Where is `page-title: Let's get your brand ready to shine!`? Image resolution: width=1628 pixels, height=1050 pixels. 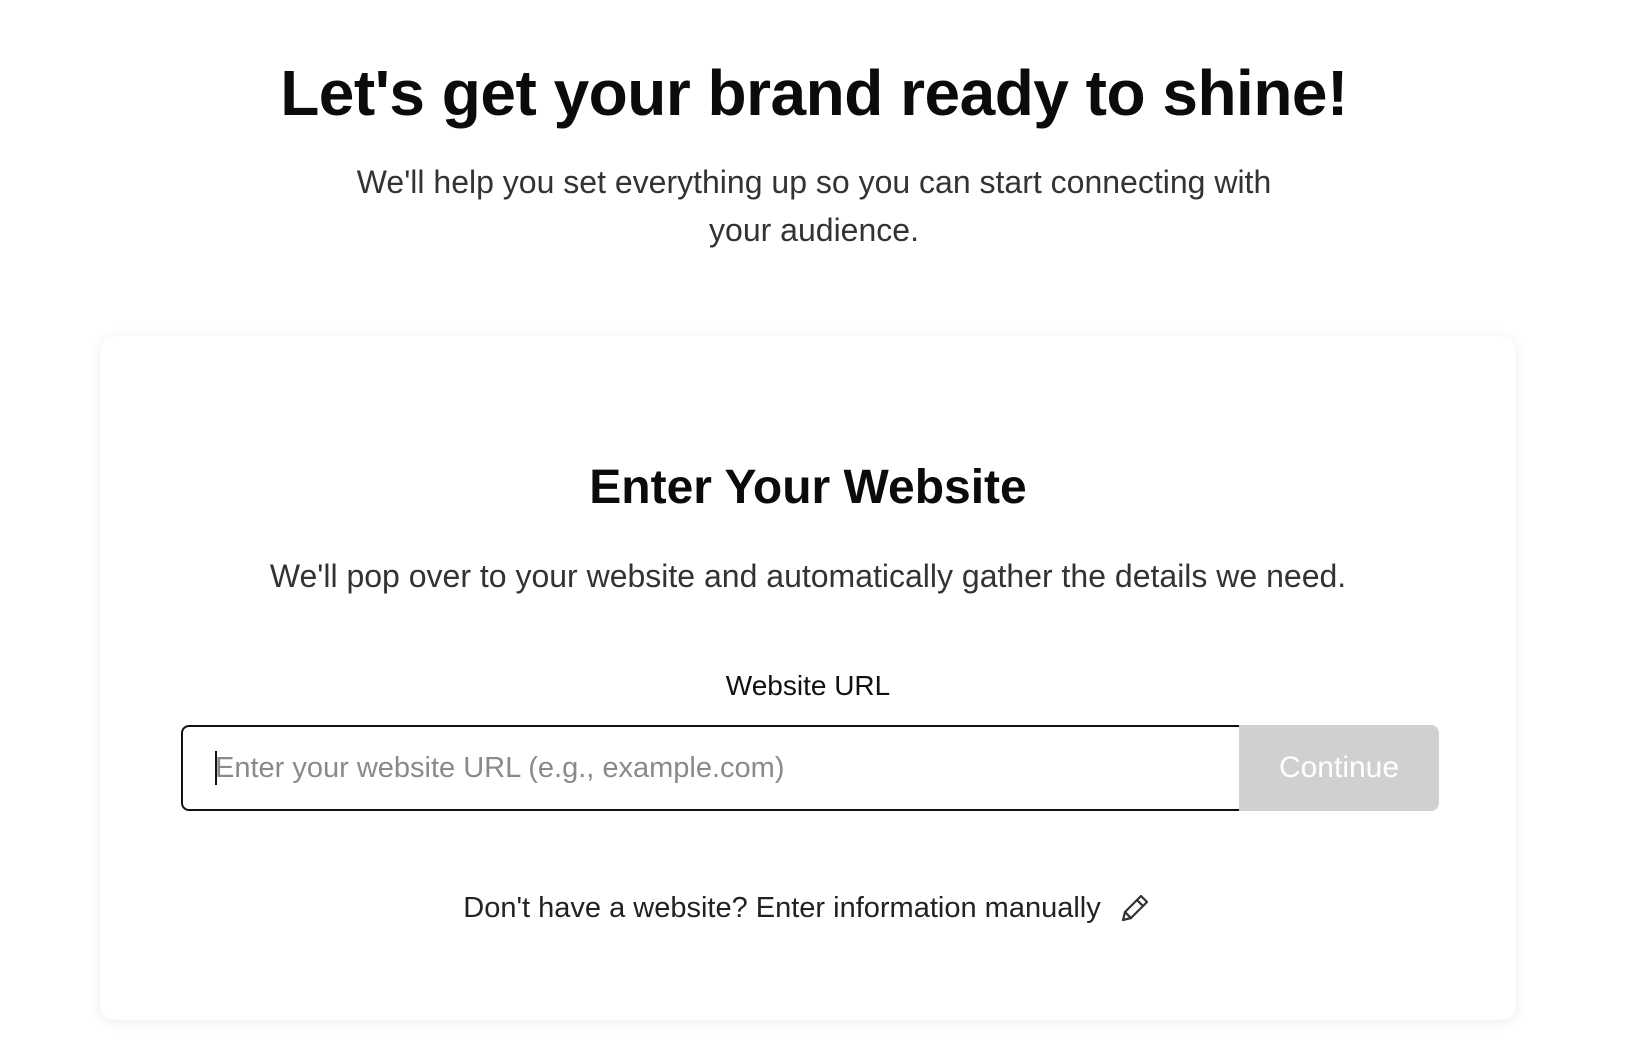 page-title: Let's get your brand ready to shine! is located at coordinates (814, 93).